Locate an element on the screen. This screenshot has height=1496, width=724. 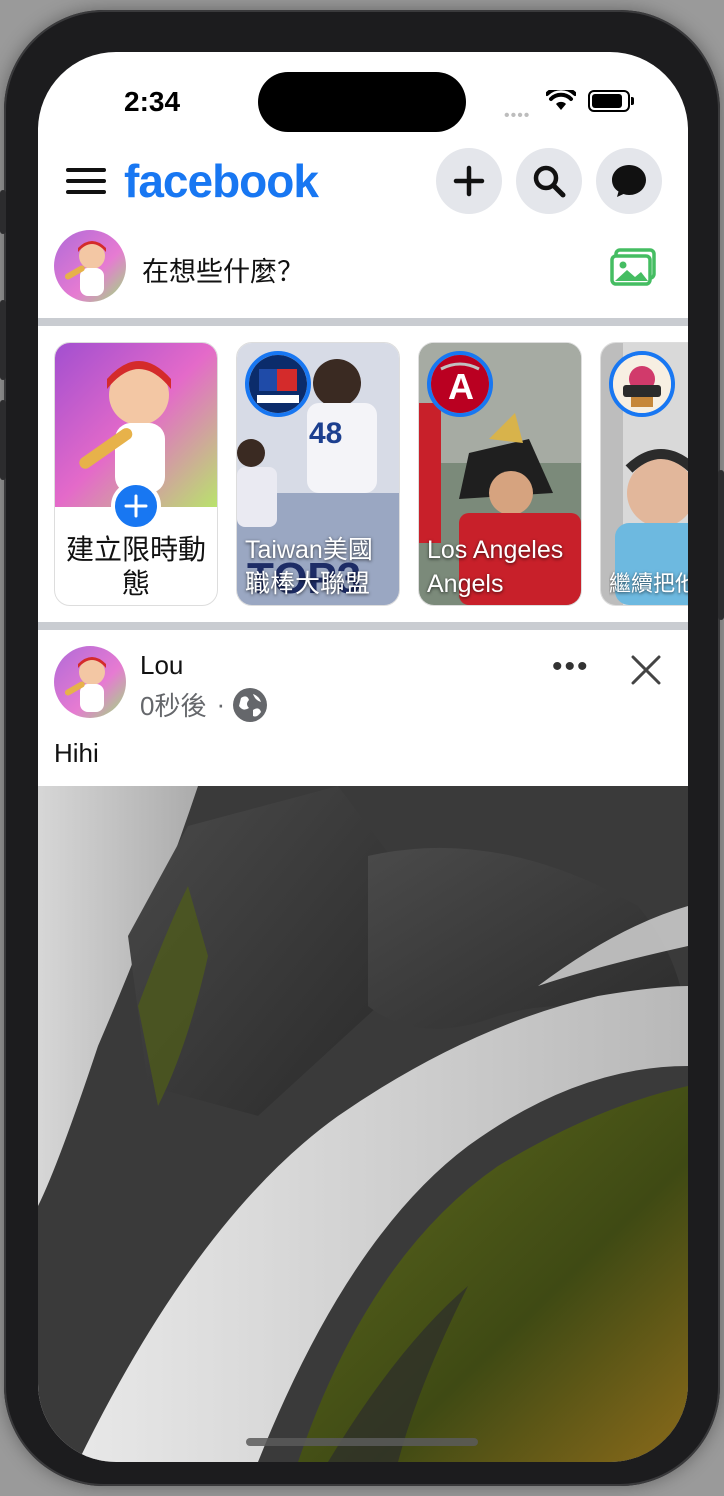
menu-icon is located at coordinates (86, 184).